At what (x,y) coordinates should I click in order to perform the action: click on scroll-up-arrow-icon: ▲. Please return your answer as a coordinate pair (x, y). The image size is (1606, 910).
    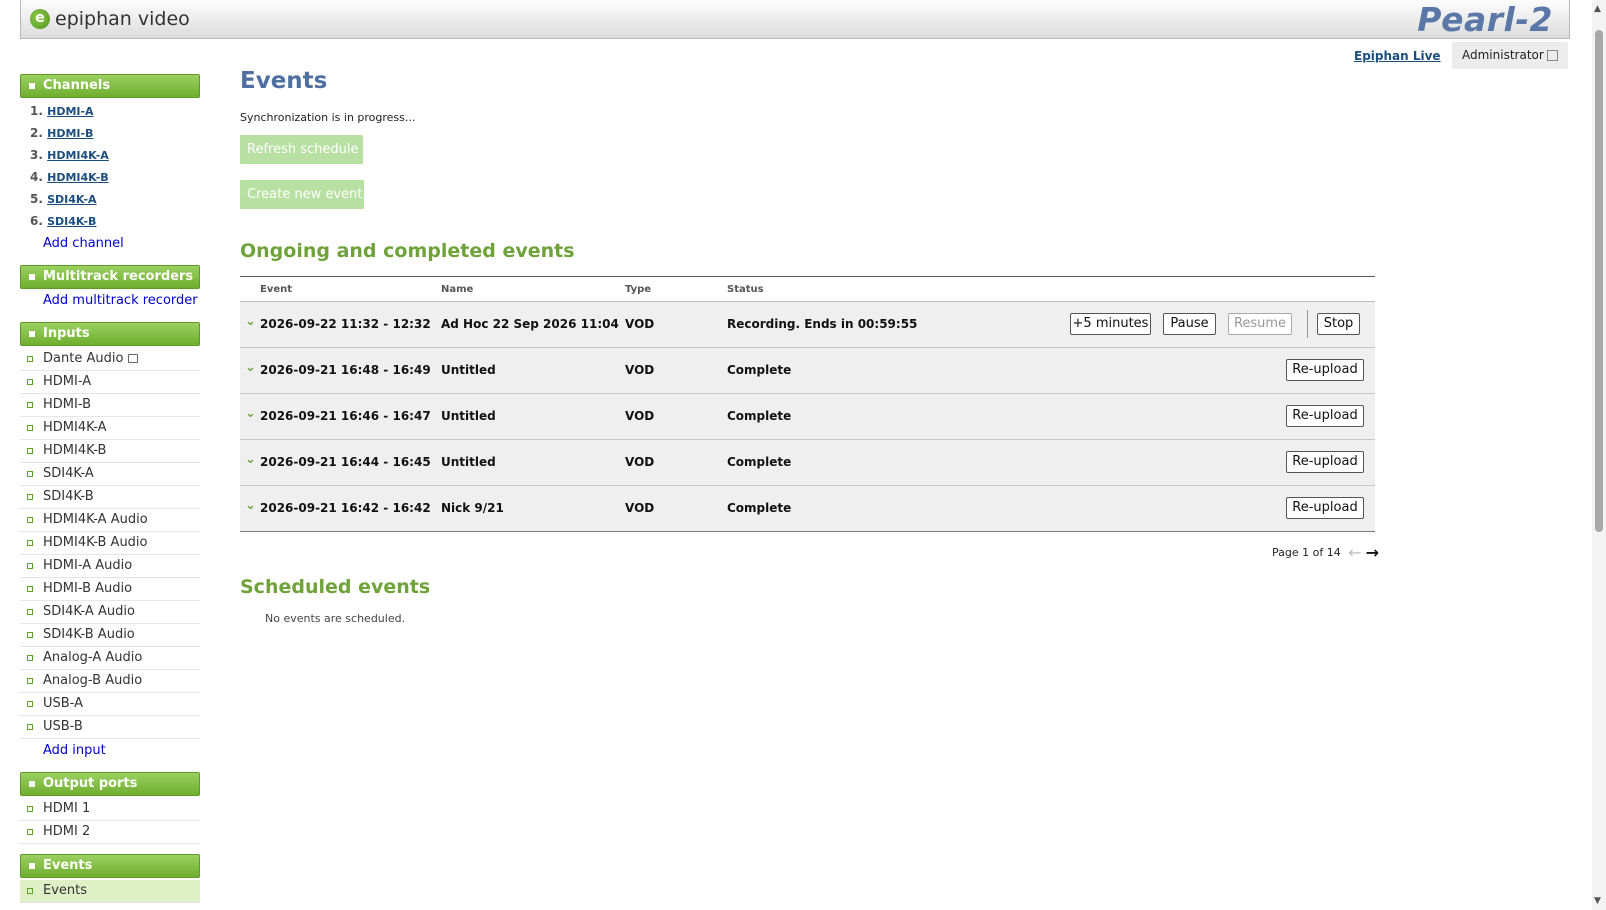
    Looking at the image, I should click on (1597, 9).